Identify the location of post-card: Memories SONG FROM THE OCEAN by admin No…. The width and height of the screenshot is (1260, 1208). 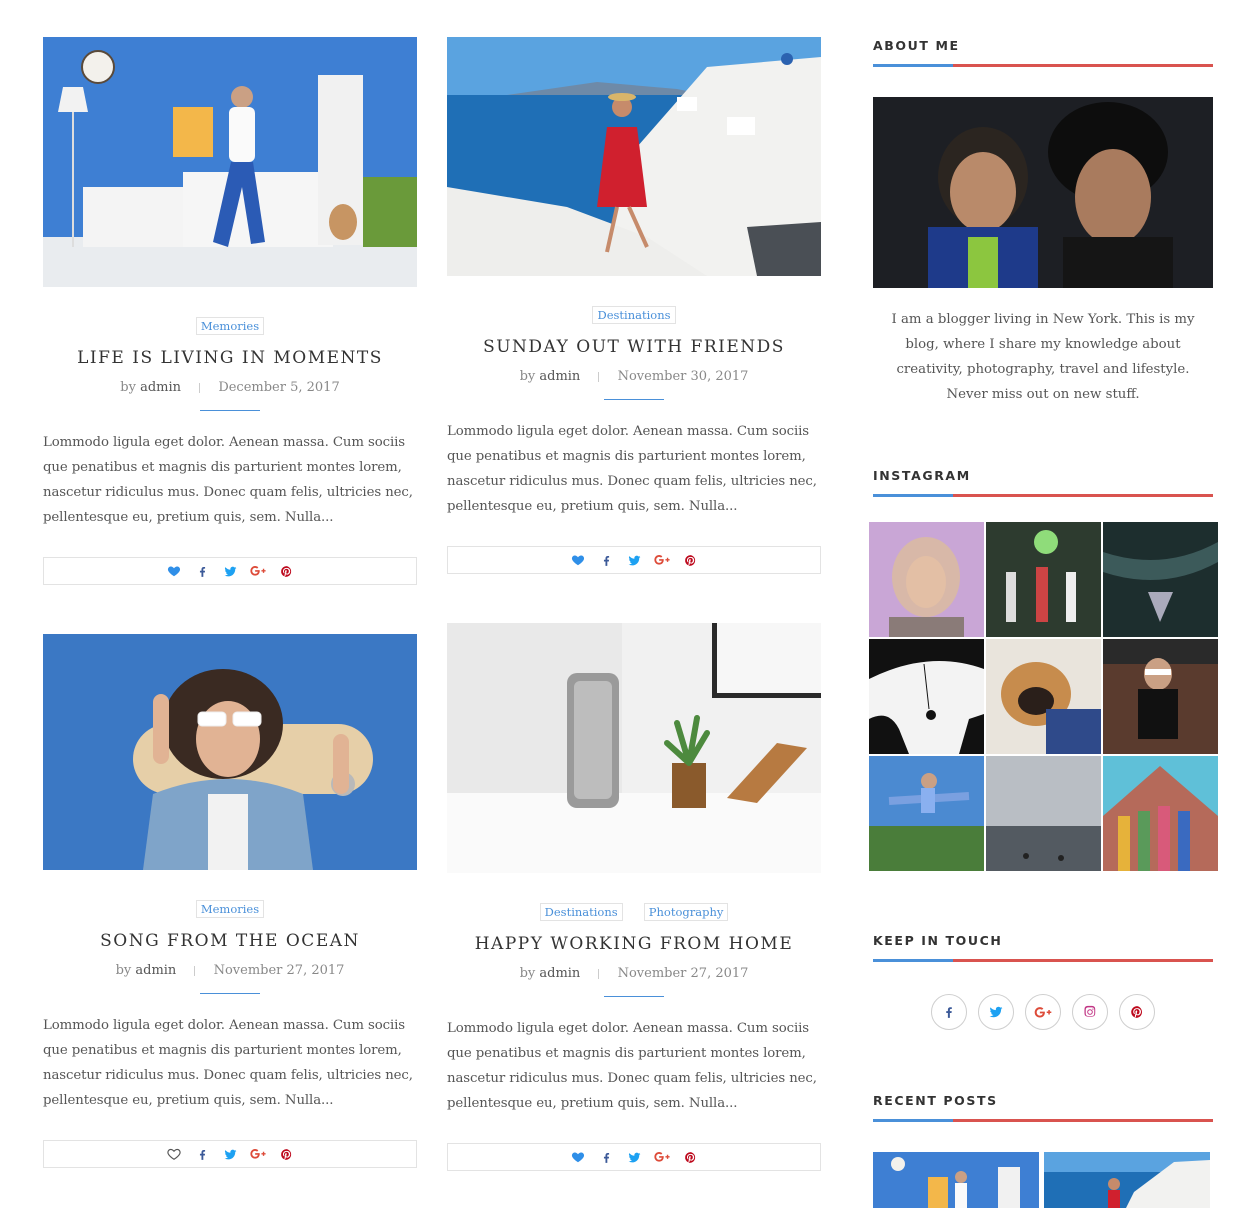
(230, 901).